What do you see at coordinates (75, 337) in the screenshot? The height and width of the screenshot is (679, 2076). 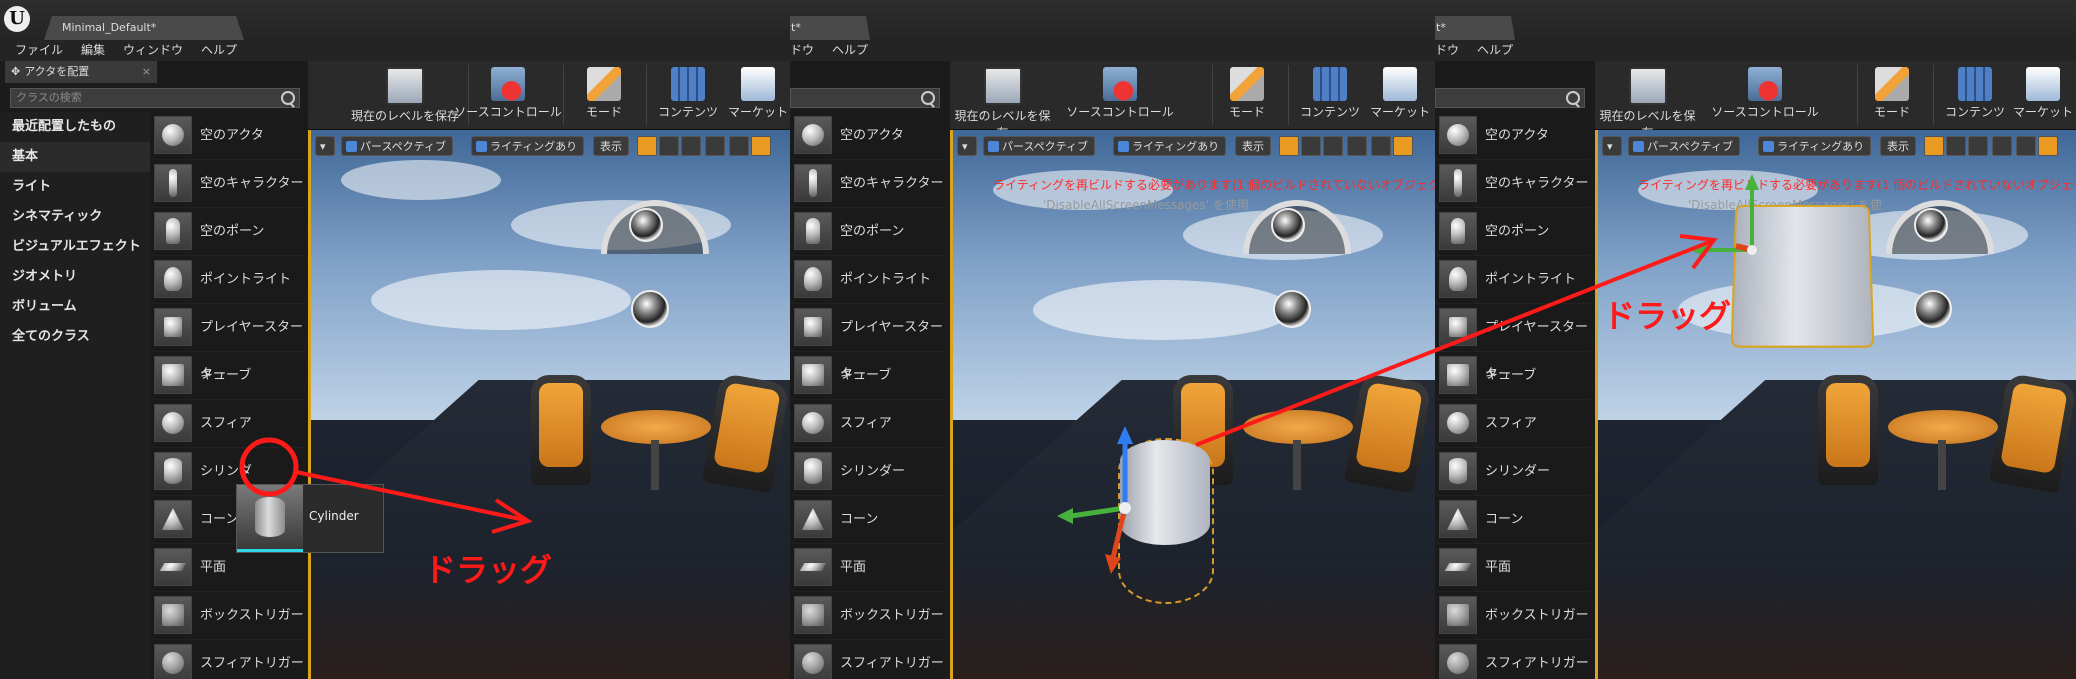 I see `category-all-classes: 全てのクラス` at bounding box center [75, 337].